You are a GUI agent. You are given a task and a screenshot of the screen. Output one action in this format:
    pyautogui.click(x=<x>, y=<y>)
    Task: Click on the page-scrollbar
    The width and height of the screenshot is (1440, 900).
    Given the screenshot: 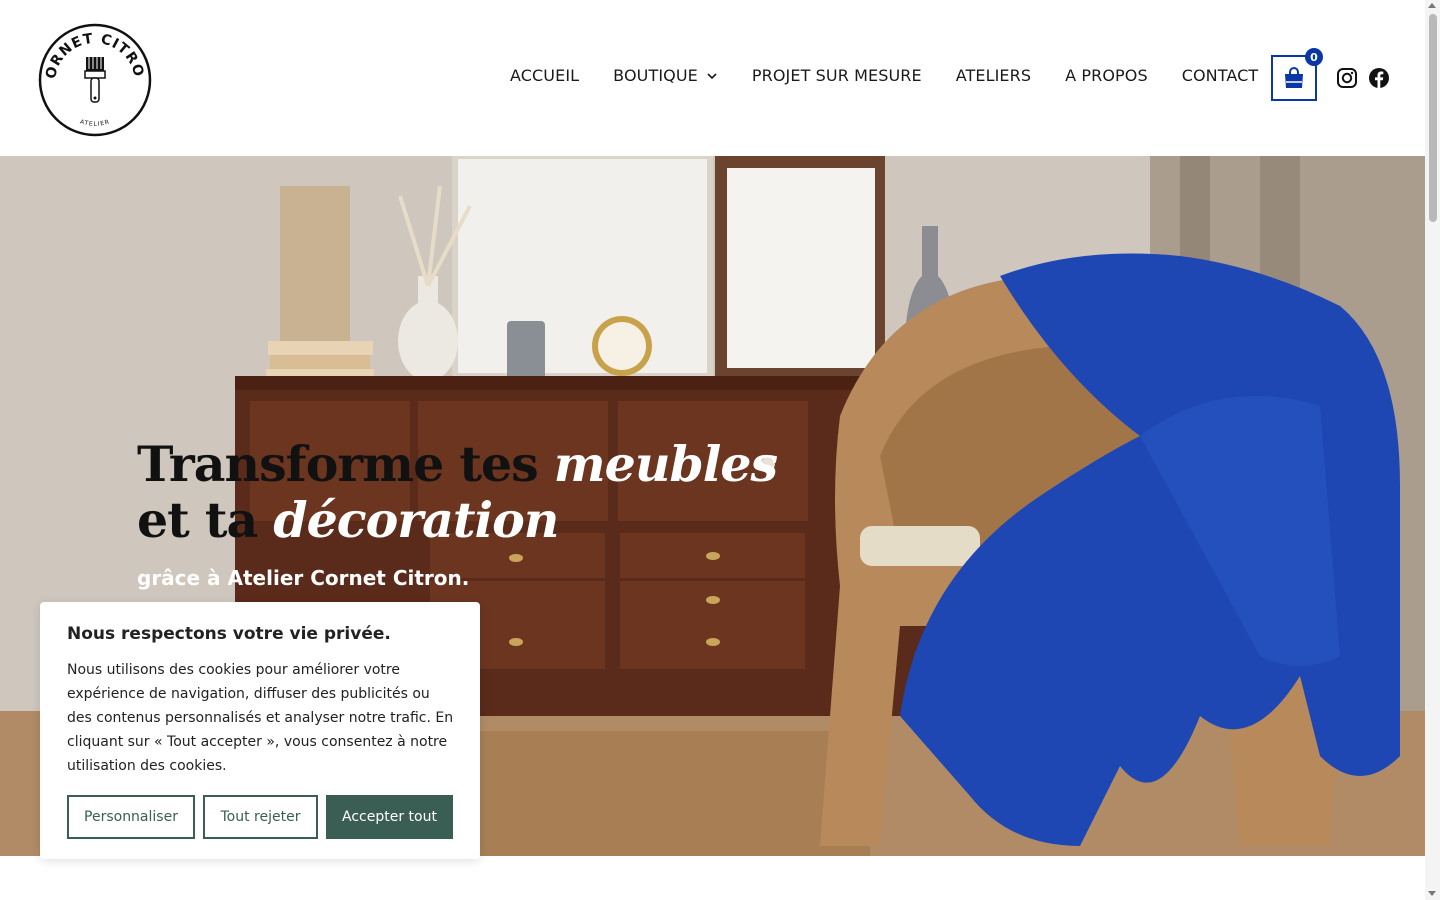 What is the action you would take?
    pyautogui.click(x=1432, y=450)
    